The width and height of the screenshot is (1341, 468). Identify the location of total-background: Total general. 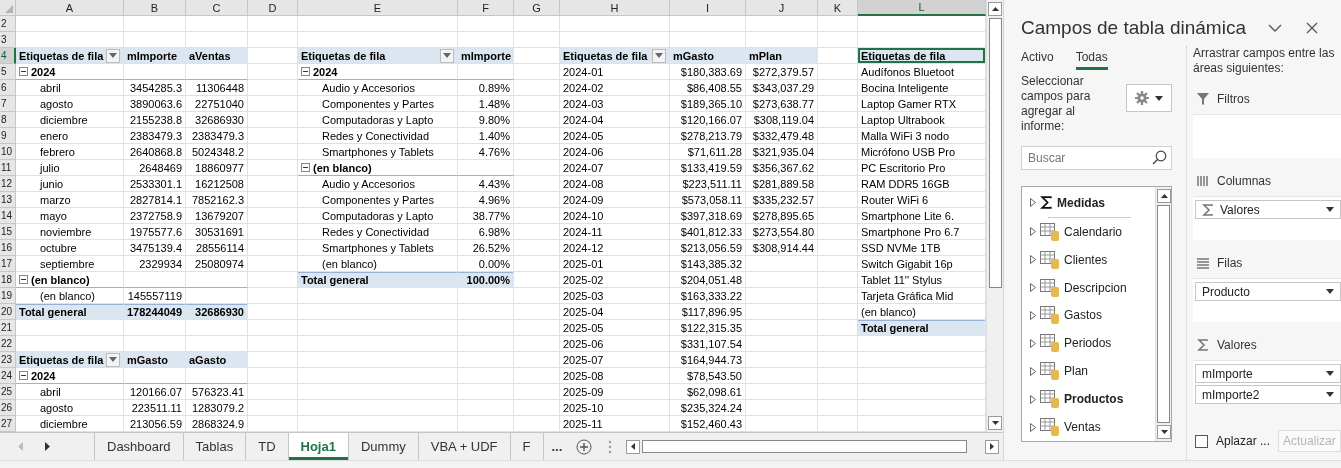
(922, 328).